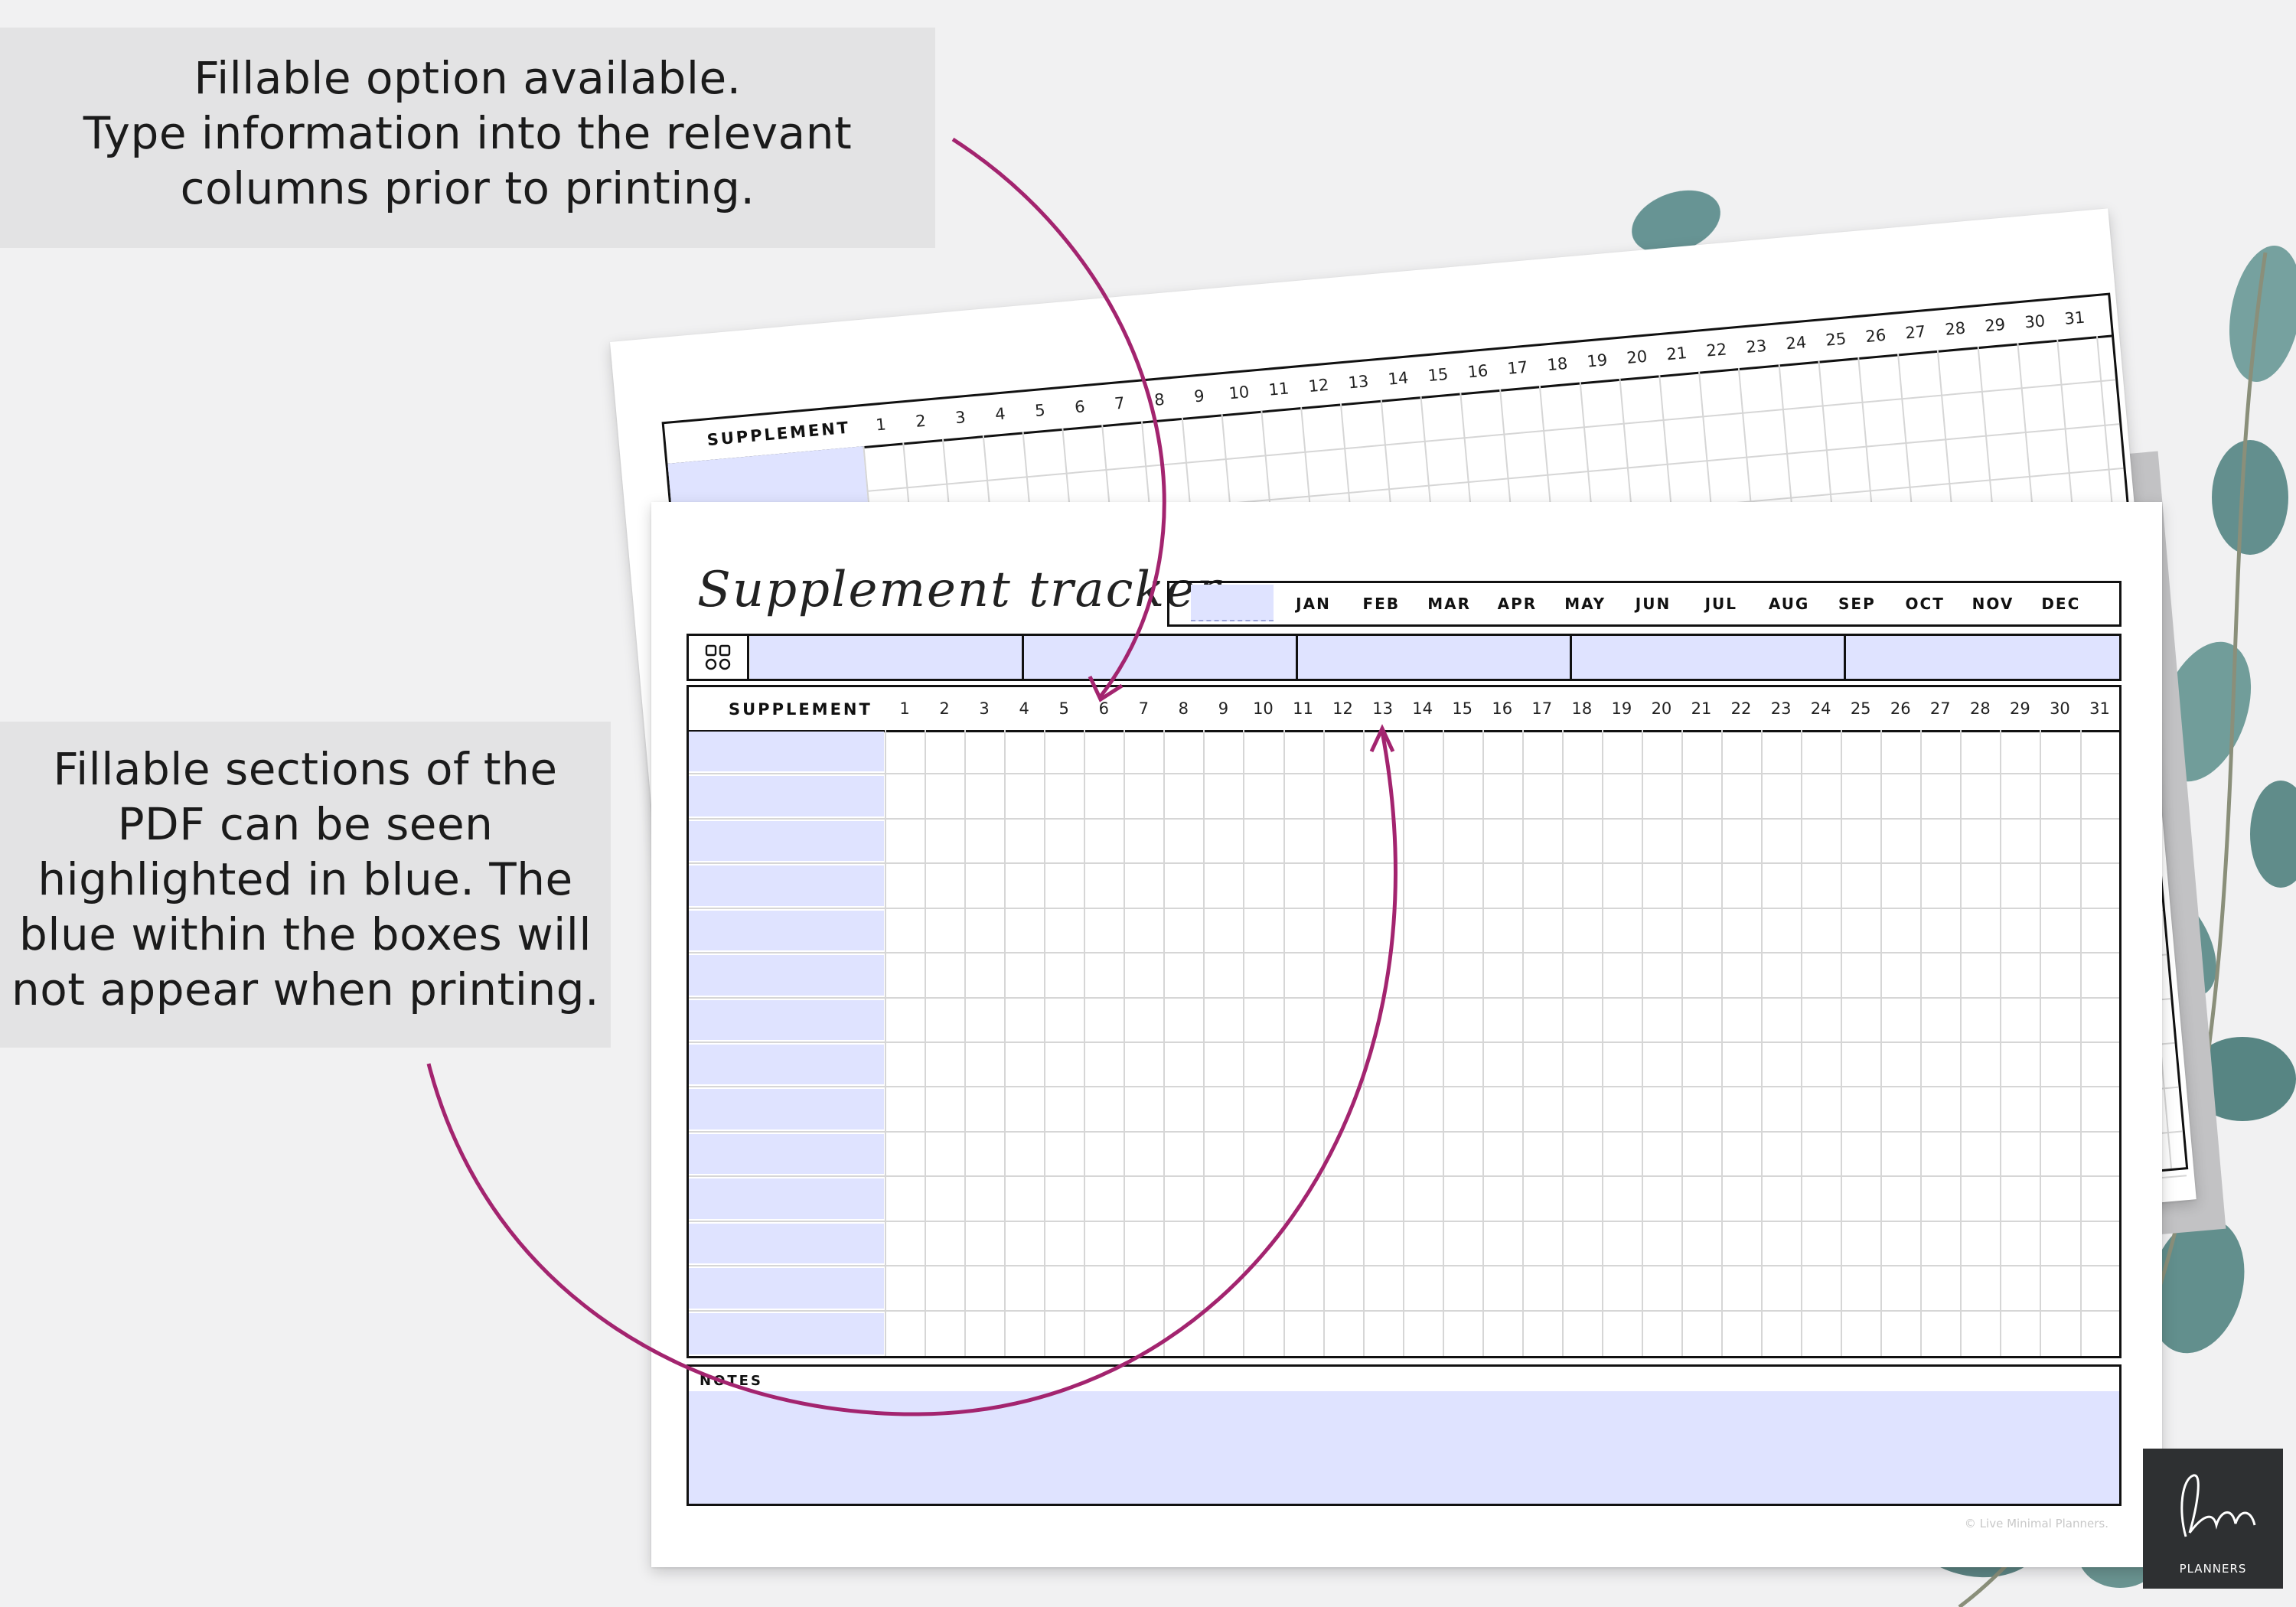  I want to click on brand-logo: PLANNERS, so click(2213, 1519).